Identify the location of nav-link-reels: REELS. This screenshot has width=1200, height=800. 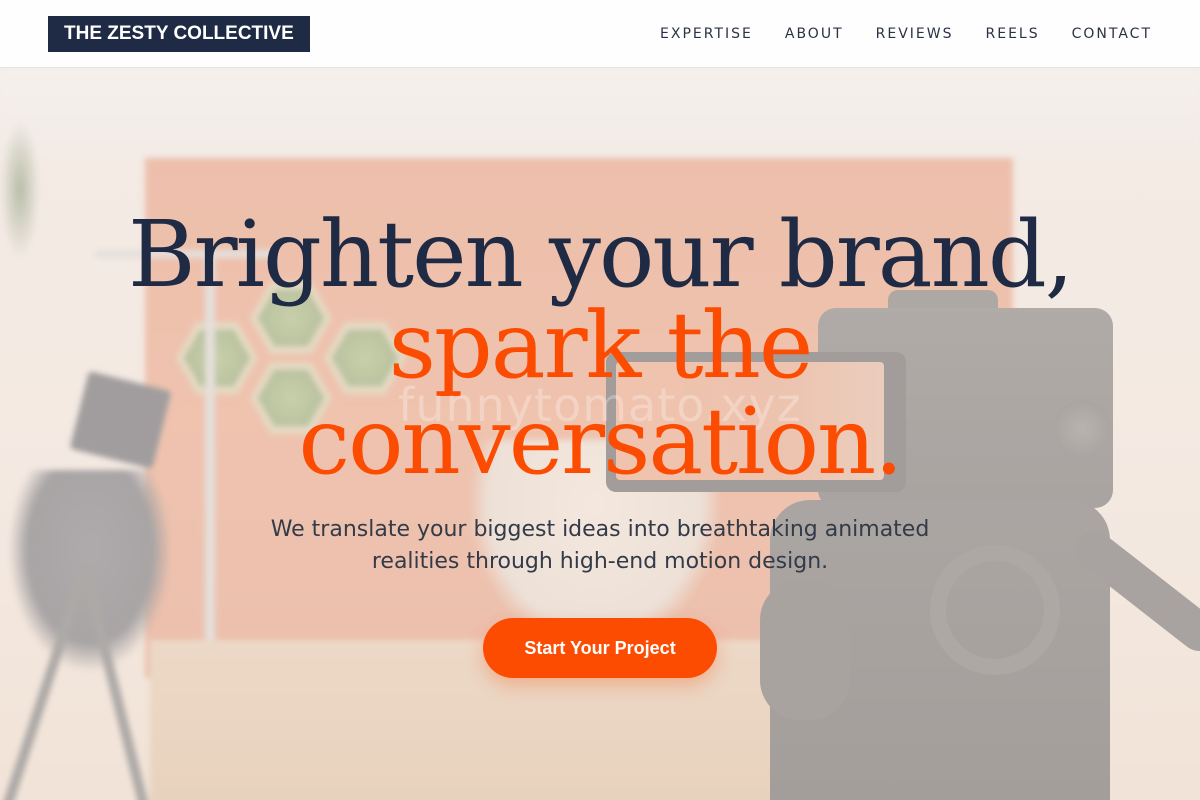
(1013, 34).